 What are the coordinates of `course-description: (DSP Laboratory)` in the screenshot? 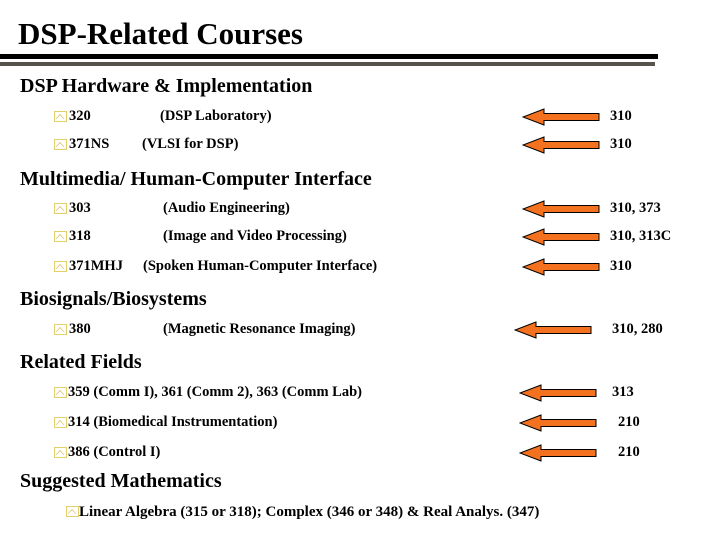 It's located at (216, 116).